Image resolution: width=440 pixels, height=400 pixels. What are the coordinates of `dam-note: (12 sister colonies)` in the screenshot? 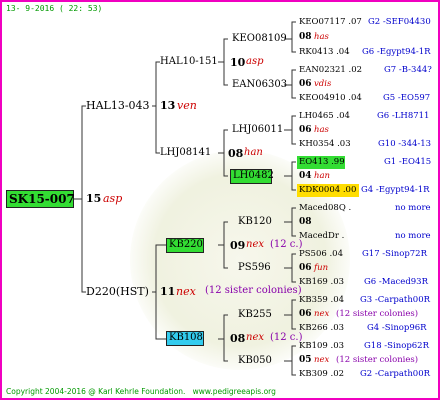 It's located at (253, 290).